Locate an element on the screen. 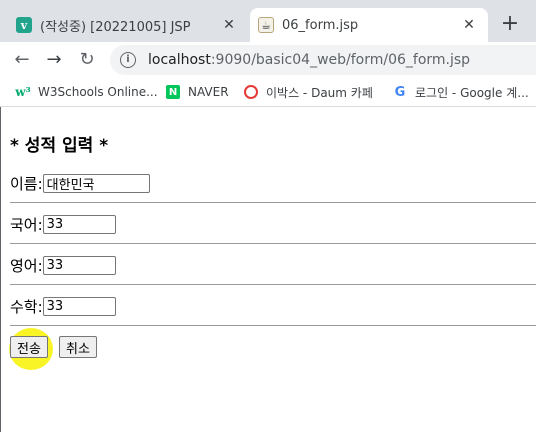 This screenshot has width=536, height=432. tab-title: 06_form.jsp is located at coordinates (320, 25).